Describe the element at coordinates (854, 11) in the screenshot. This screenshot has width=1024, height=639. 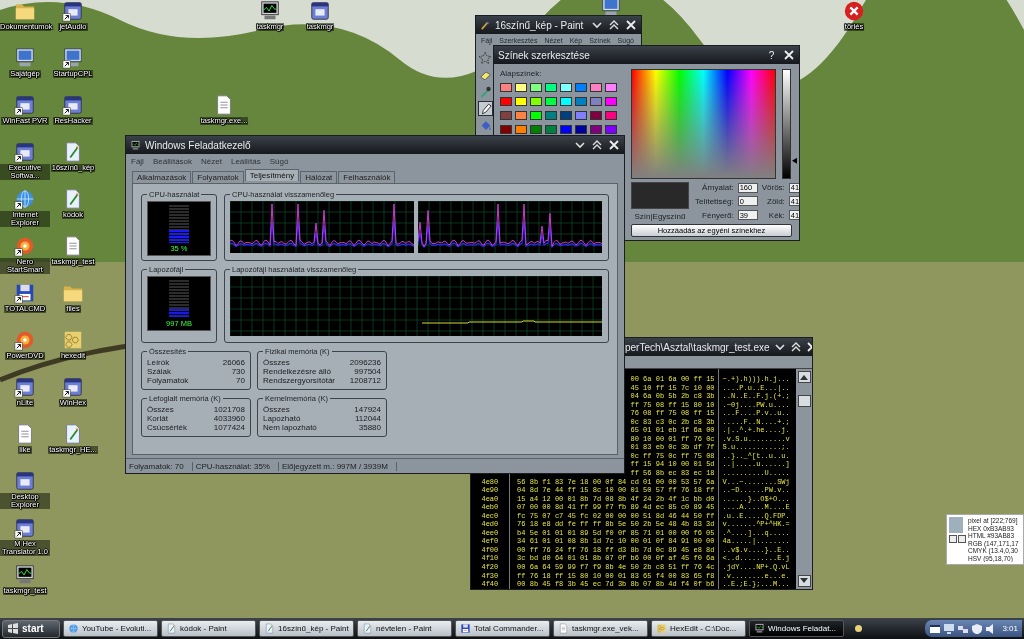
I see `error-icon` at that location.